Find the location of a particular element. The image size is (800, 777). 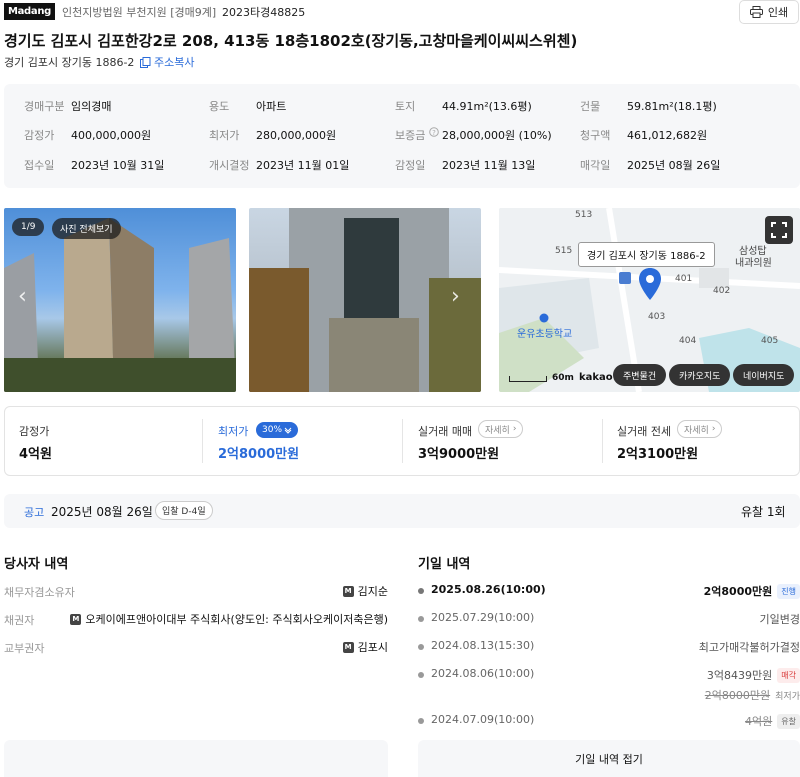

map-label-401: 401 is located at coordinates (684, 279).